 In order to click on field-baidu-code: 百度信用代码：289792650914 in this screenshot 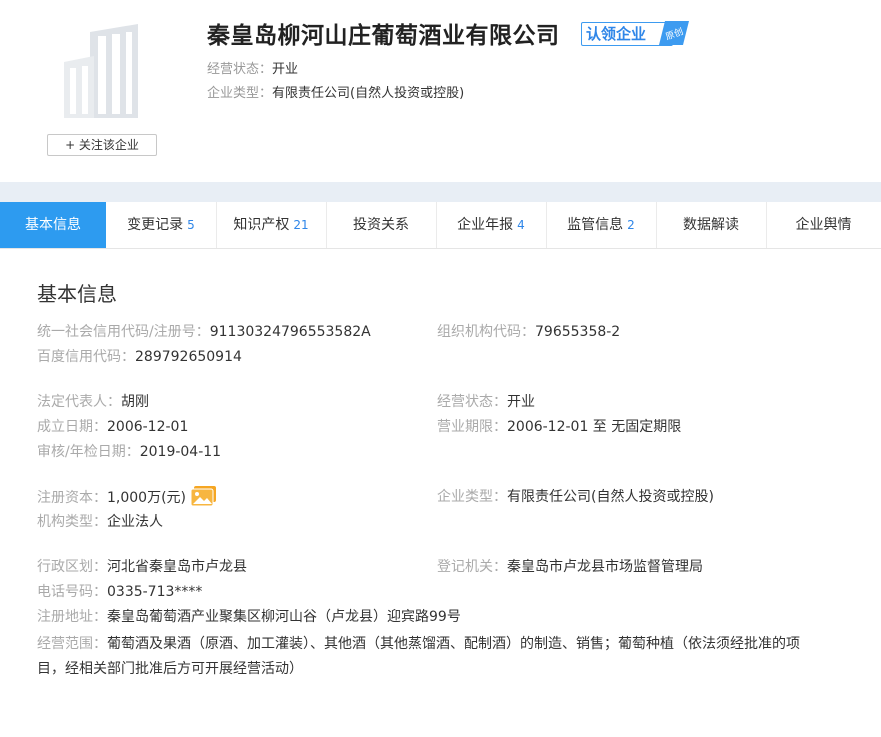, I will do `click(139, 357)`.